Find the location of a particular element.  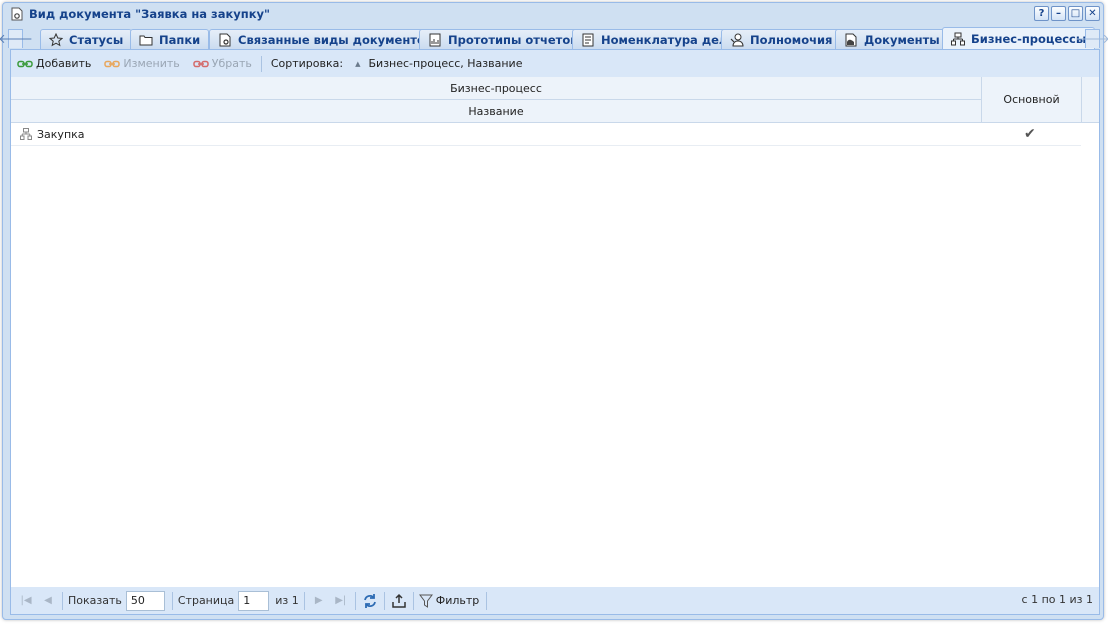

column-group-label: Бизнес-процесс is located at coordinates (496, 88).